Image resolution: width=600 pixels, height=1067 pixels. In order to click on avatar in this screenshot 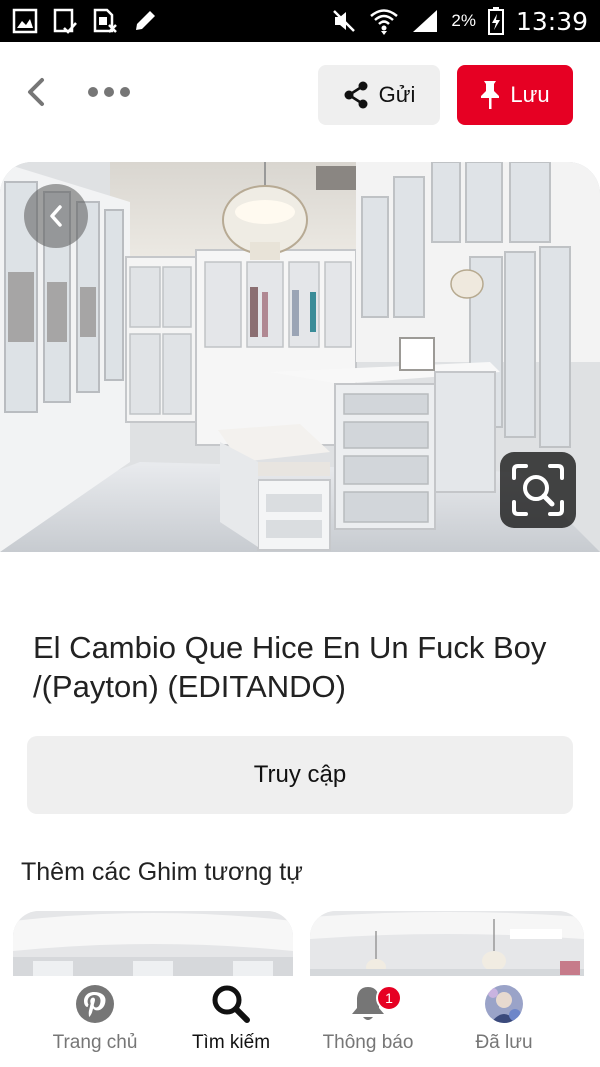, I will do `click(504, 1004)`.